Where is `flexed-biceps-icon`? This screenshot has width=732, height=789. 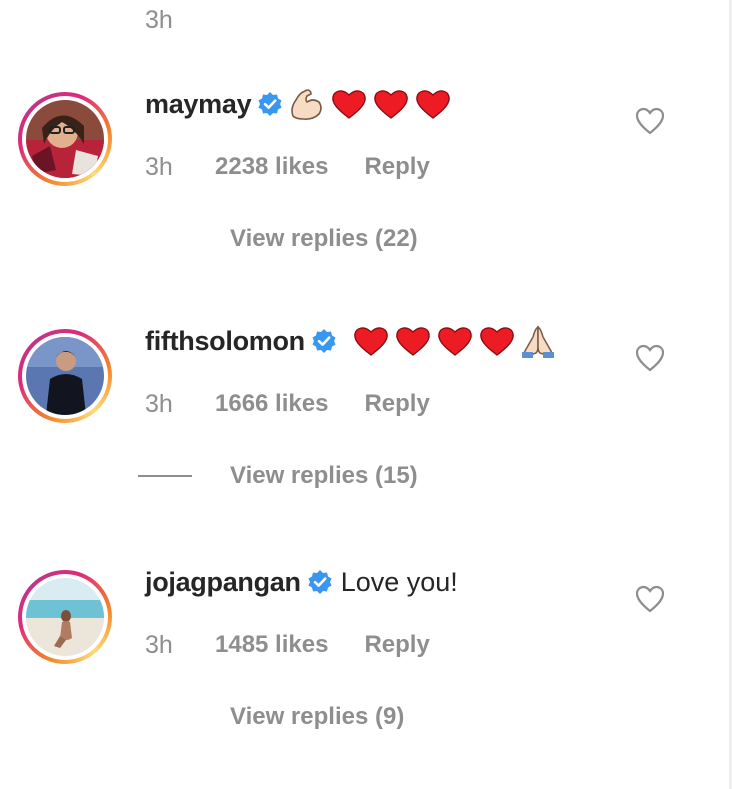 flexed-biceps-icon is located at coordinates (306, 104).